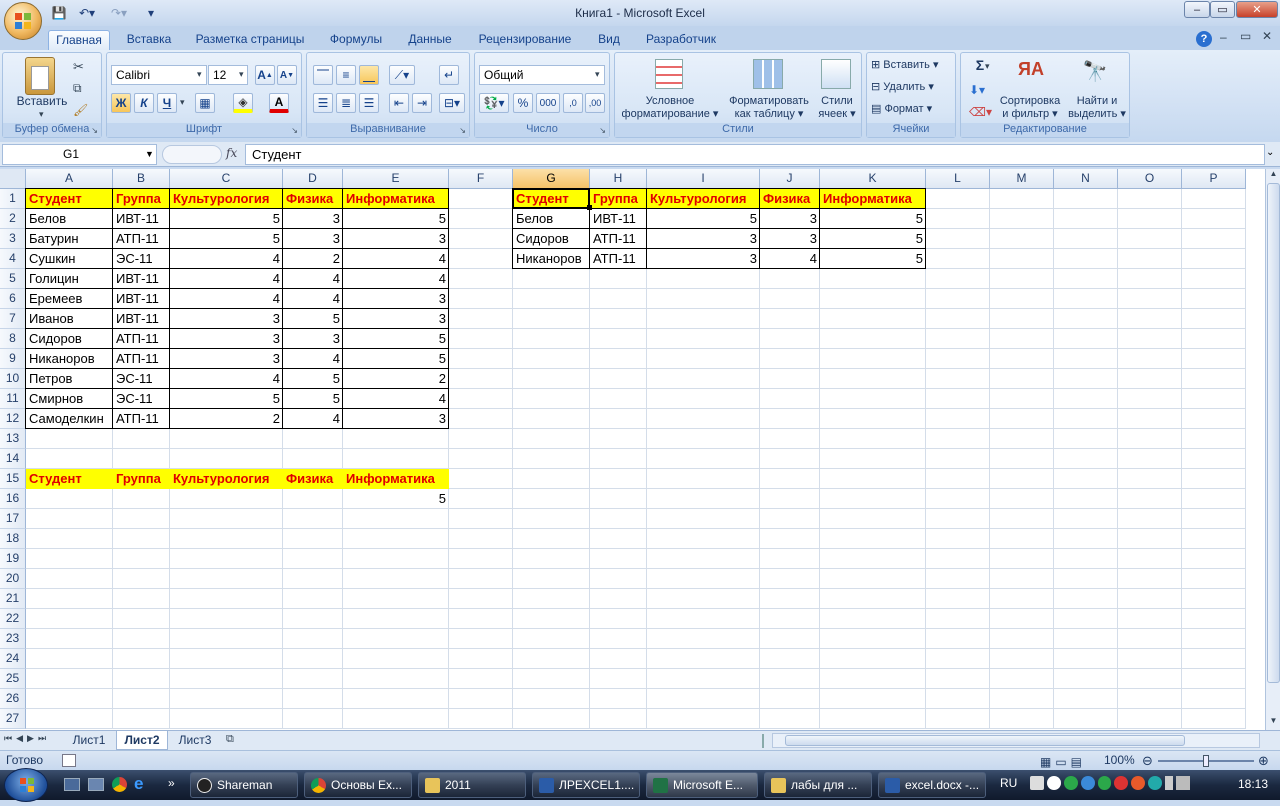 This screenshot has height=806, width=1280. I want to click on cell: Иванов, so click(69, 319).